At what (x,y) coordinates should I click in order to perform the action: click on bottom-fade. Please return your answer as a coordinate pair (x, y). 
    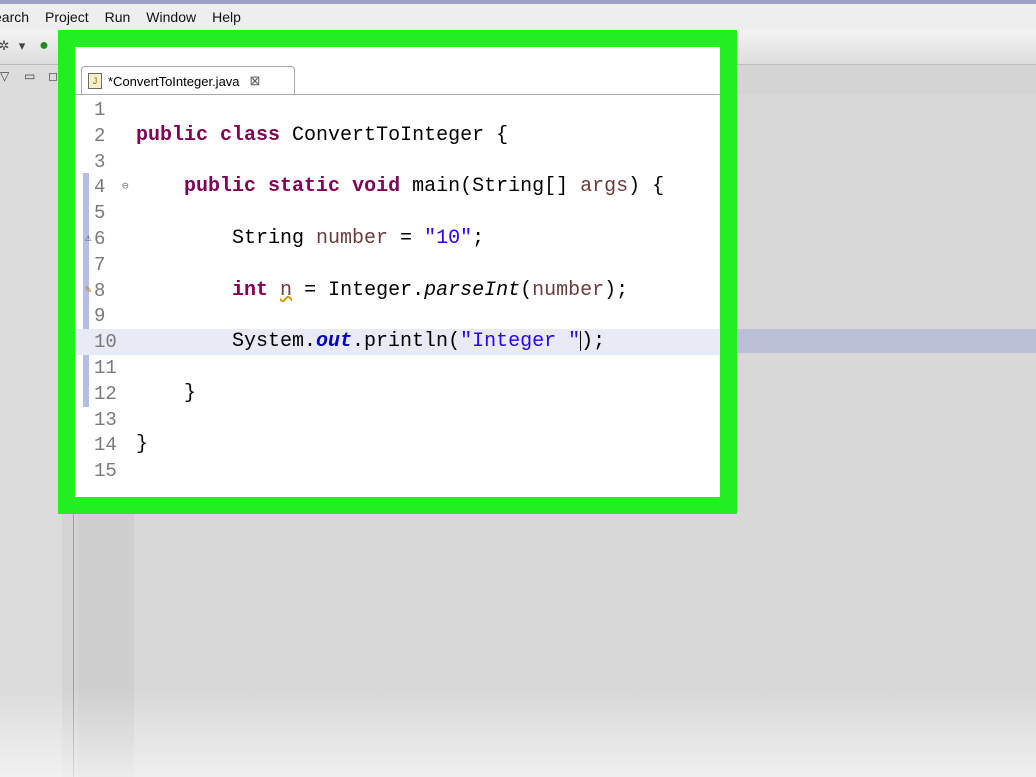
    Looking at the image, I should click on (518, 733).